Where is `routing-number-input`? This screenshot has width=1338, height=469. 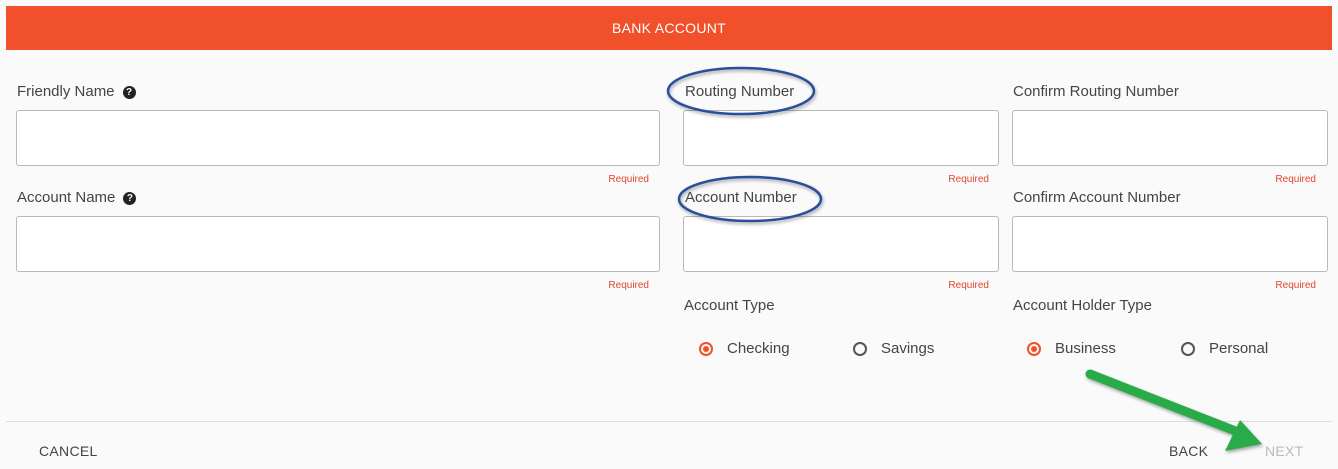 routing-number-input is located at coordinates (841, 138).